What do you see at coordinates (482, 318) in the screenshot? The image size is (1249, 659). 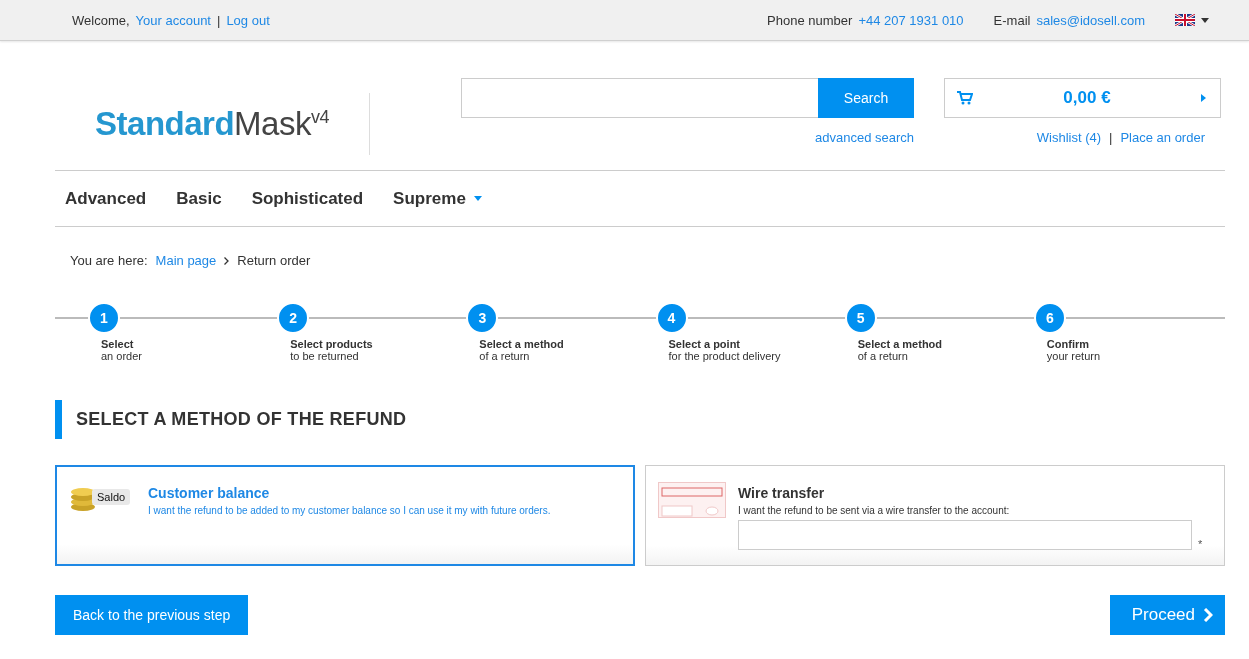 I see `step-number: 3` at bounding box center [482, 318].